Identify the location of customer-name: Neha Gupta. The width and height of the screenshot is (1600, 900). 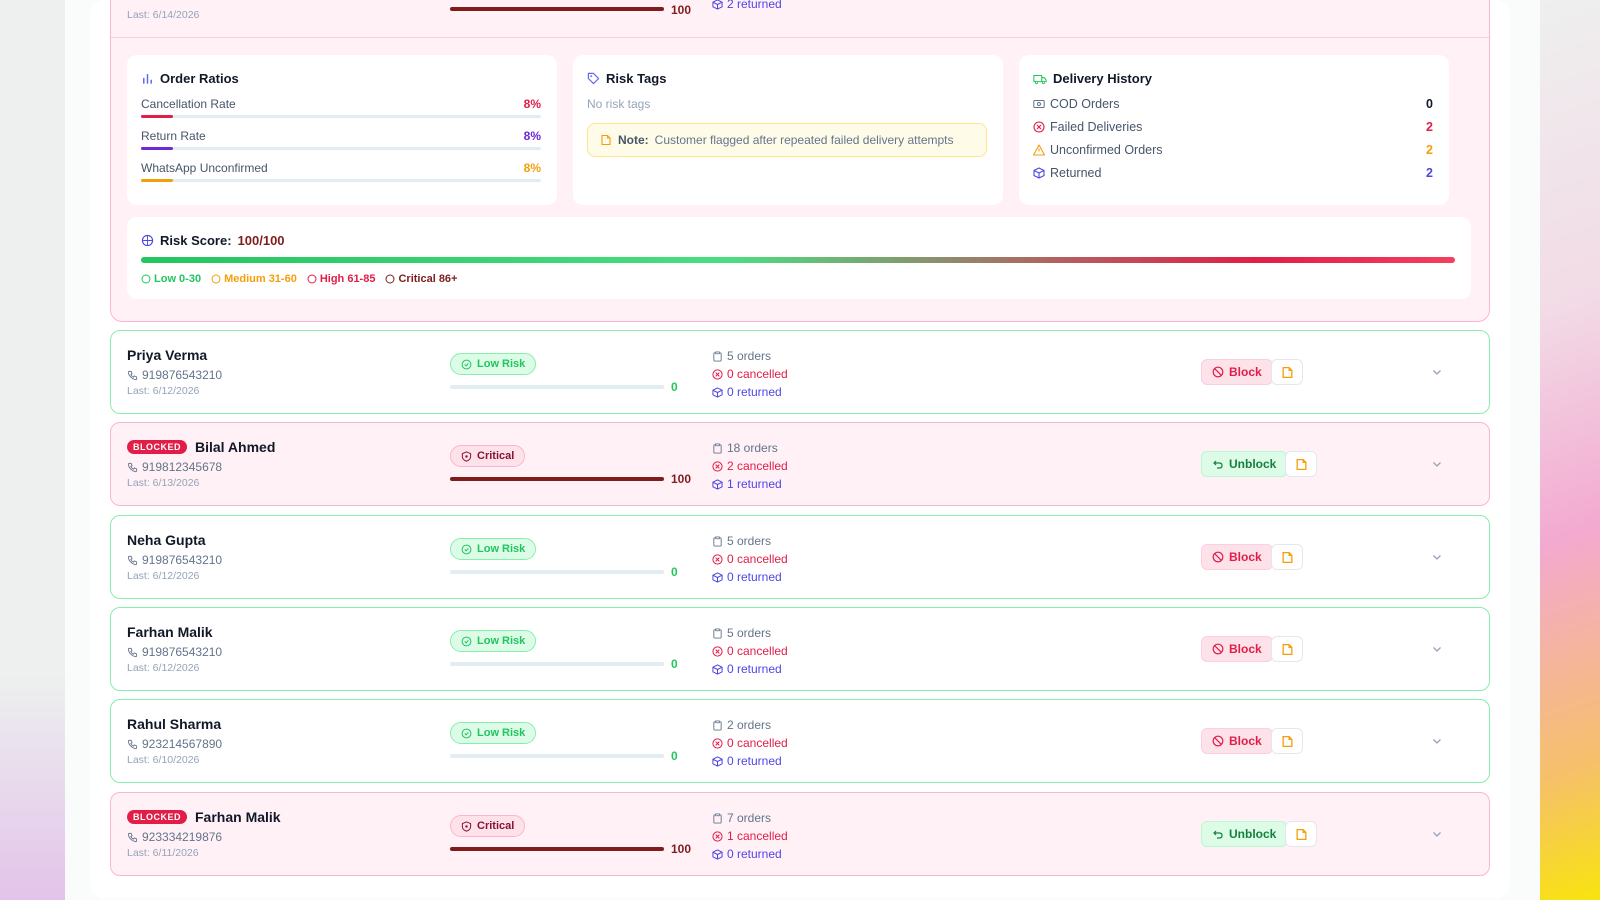
(166, 540).